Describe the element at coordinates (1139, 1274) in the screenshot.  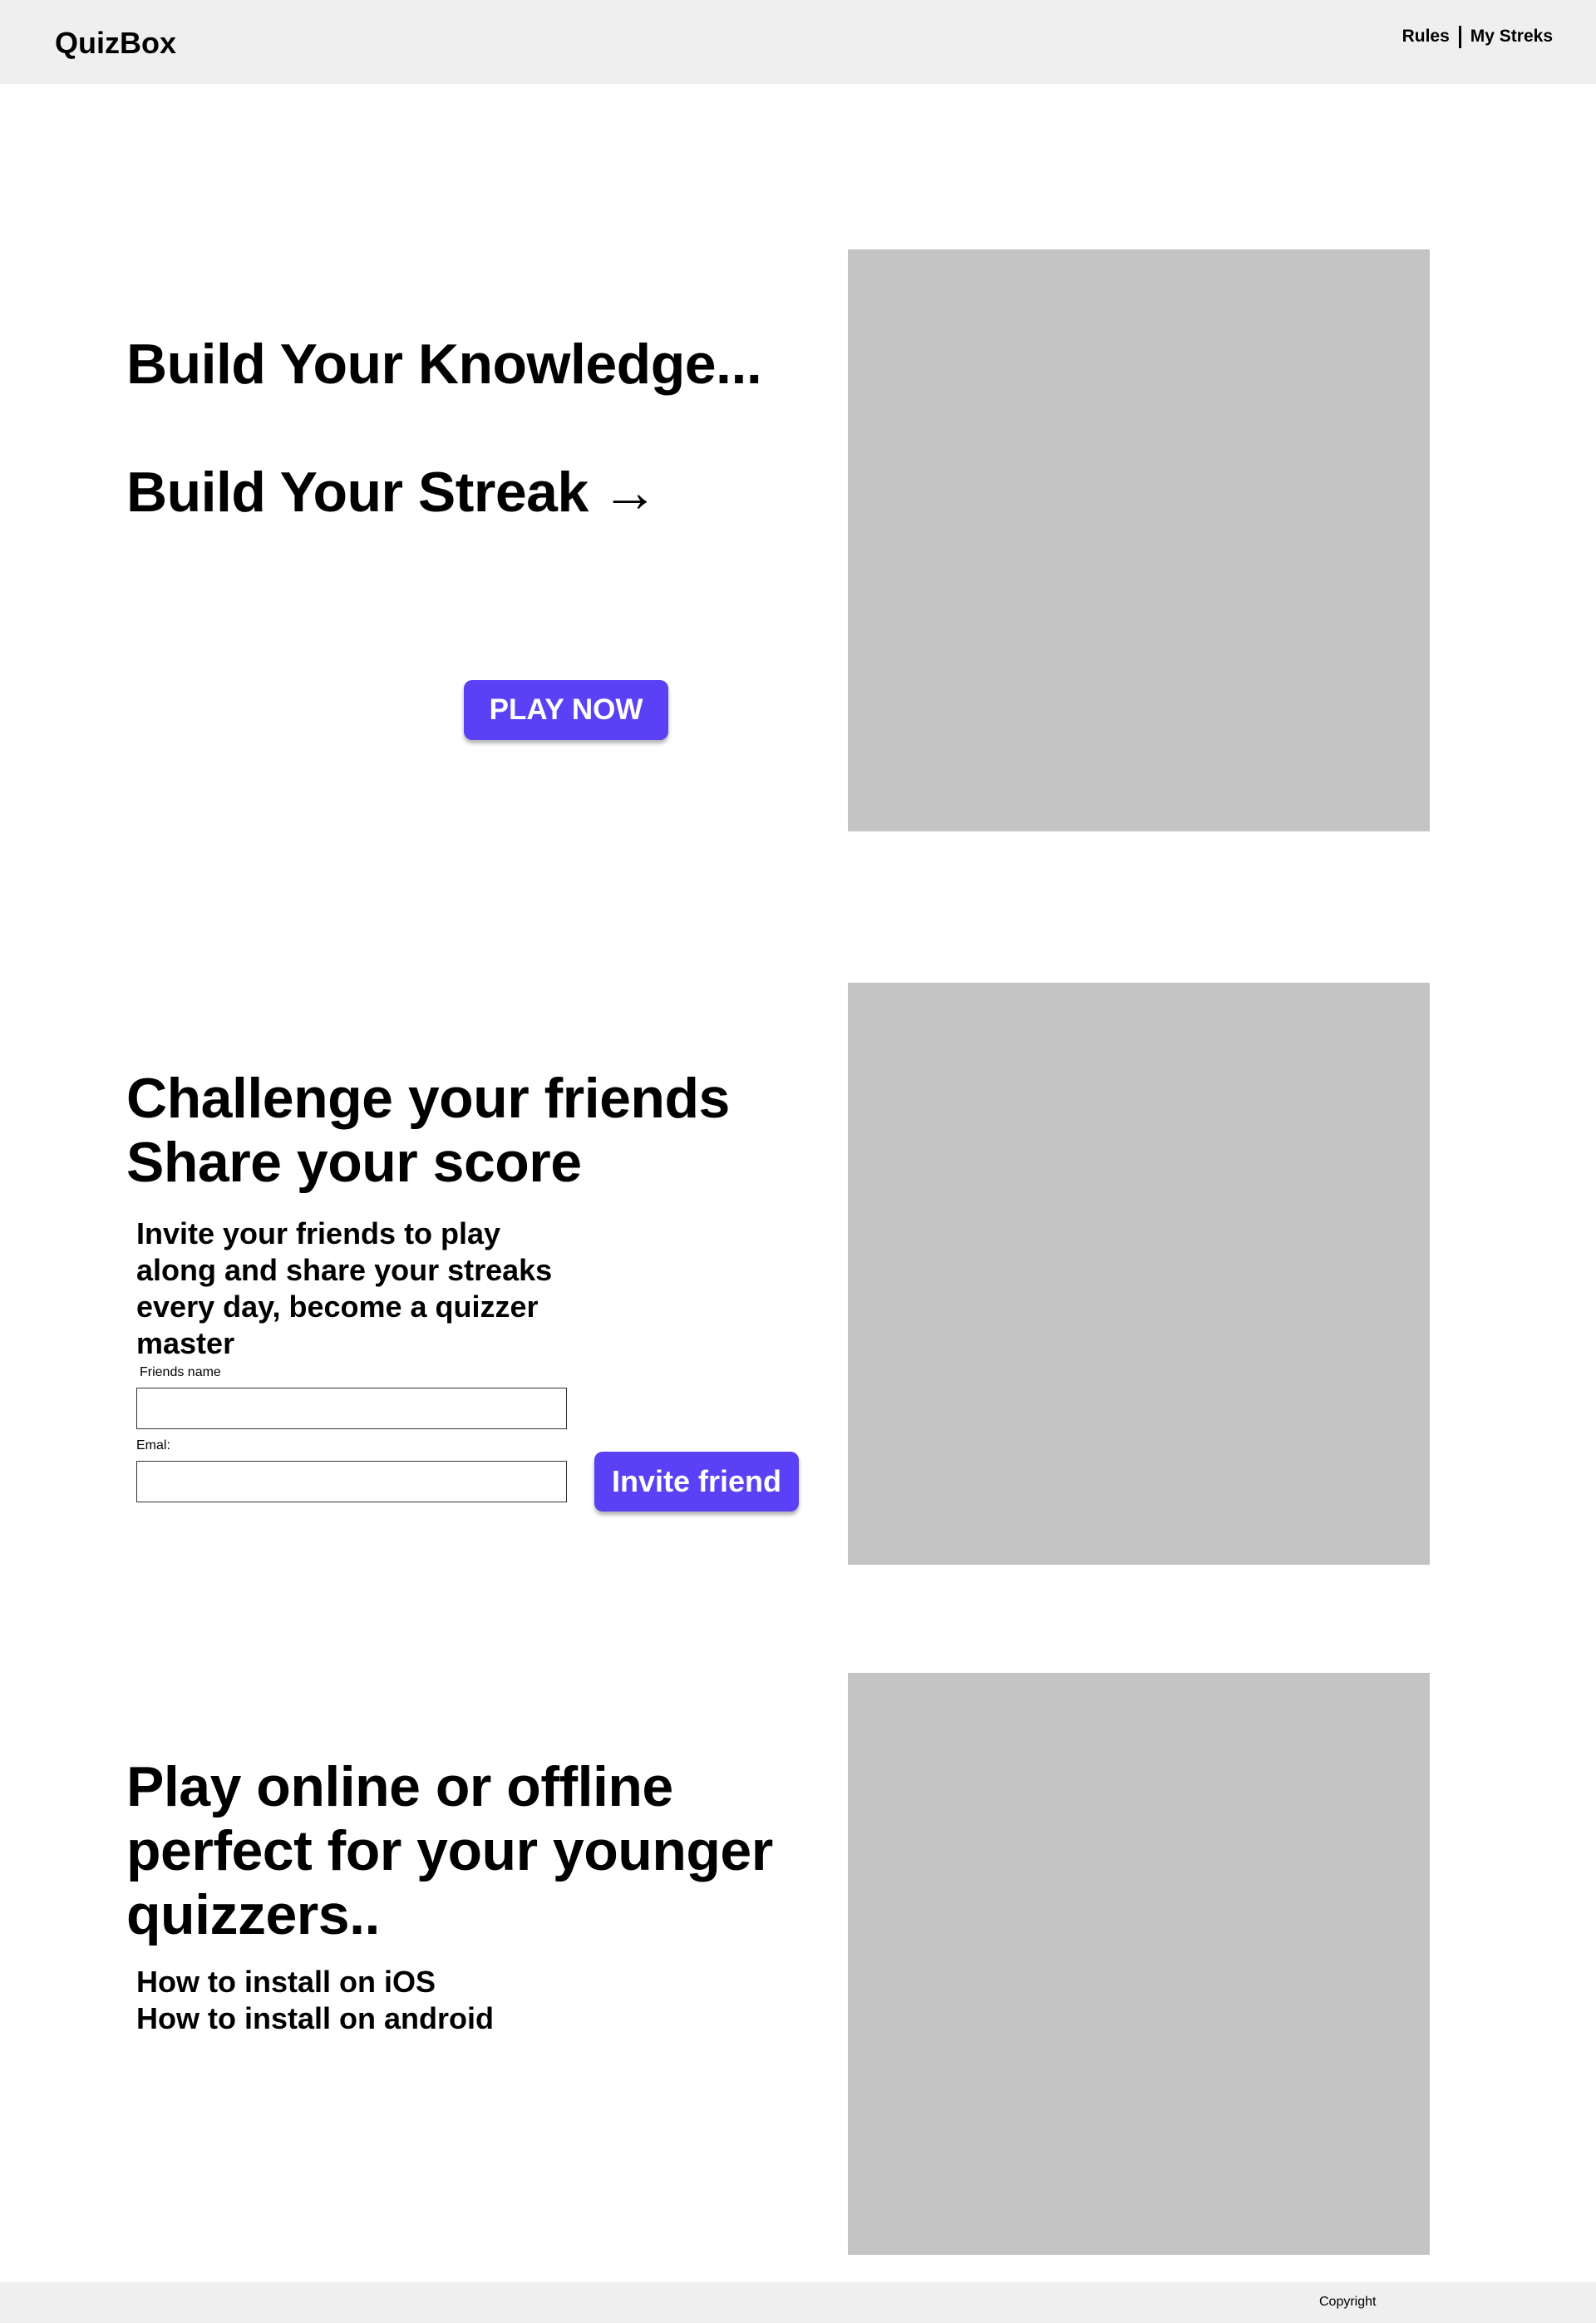
I see `challenge-image-placeholder` at that location.